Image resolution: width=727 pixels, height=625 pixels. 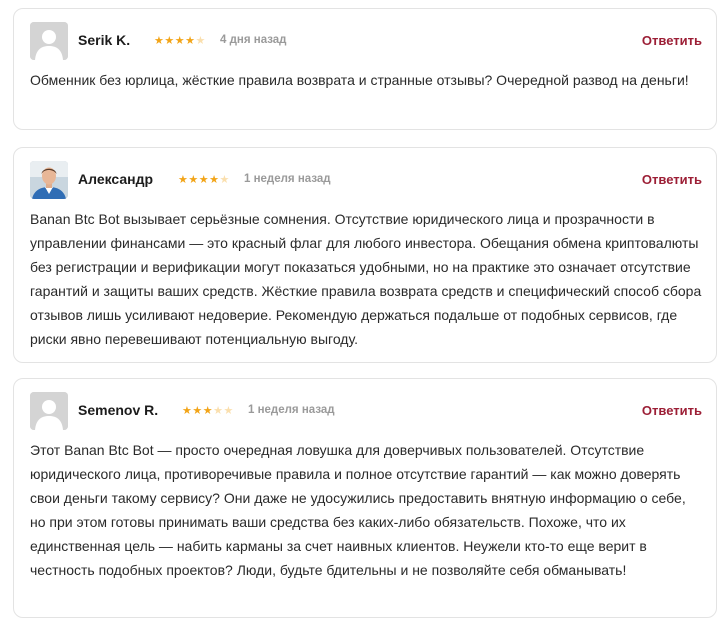 What do you see at coordinates (366, 41) in the screenshot?
I see `review-header: Serik K. ★★★★★ 4 дня назад Ответить` at bounding box center [366, 41].